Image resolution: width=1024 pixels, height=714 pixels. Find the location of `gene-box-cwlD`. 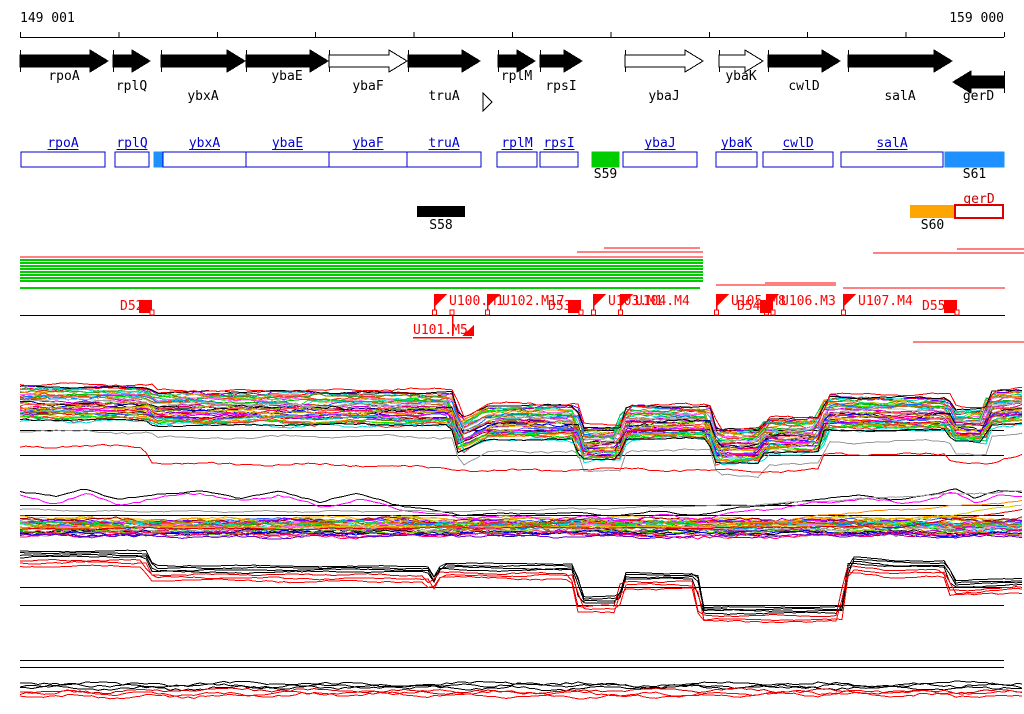

gene-box-cwlD is located at coordinates (798, 159).